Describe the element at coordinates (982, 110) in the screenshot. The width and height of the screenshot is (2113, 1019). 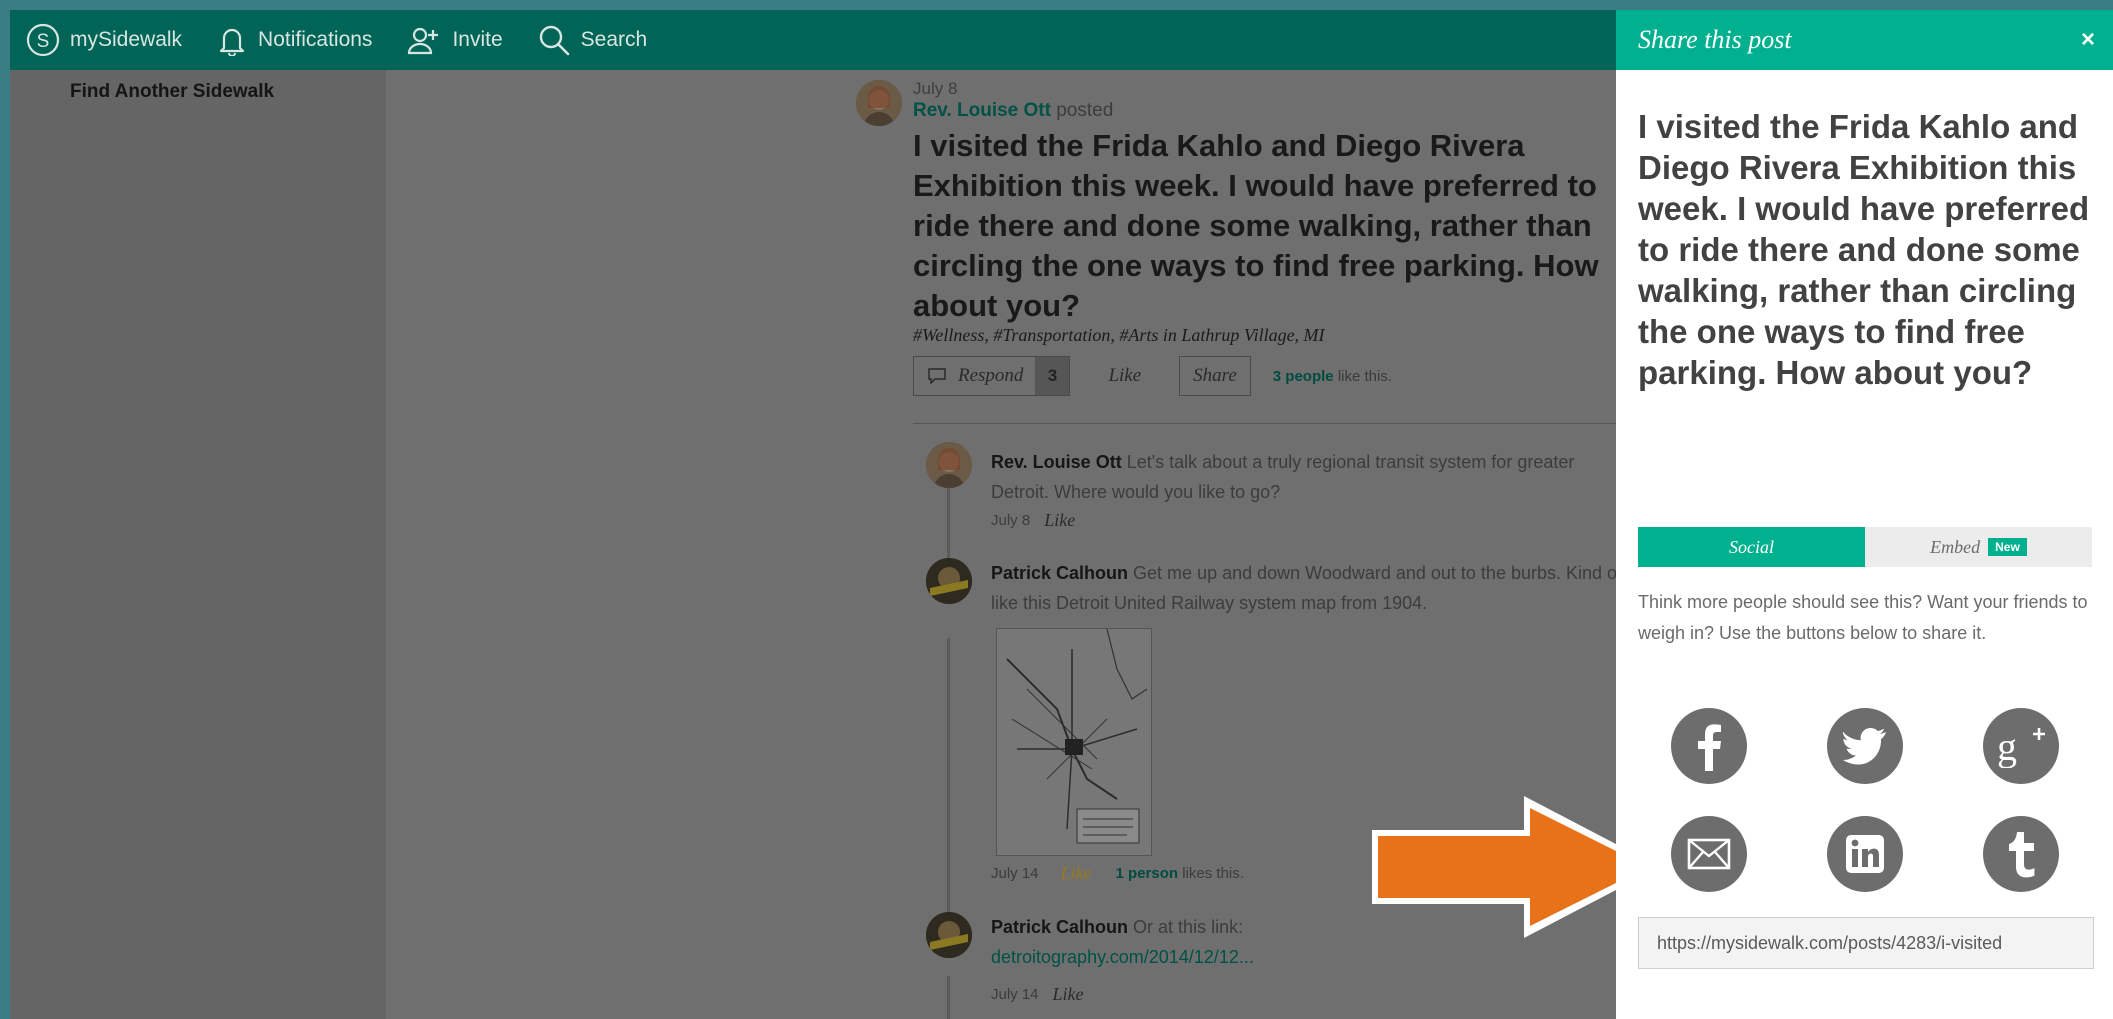
I see `post-author-link: Rev. Louise Ott` at that location.